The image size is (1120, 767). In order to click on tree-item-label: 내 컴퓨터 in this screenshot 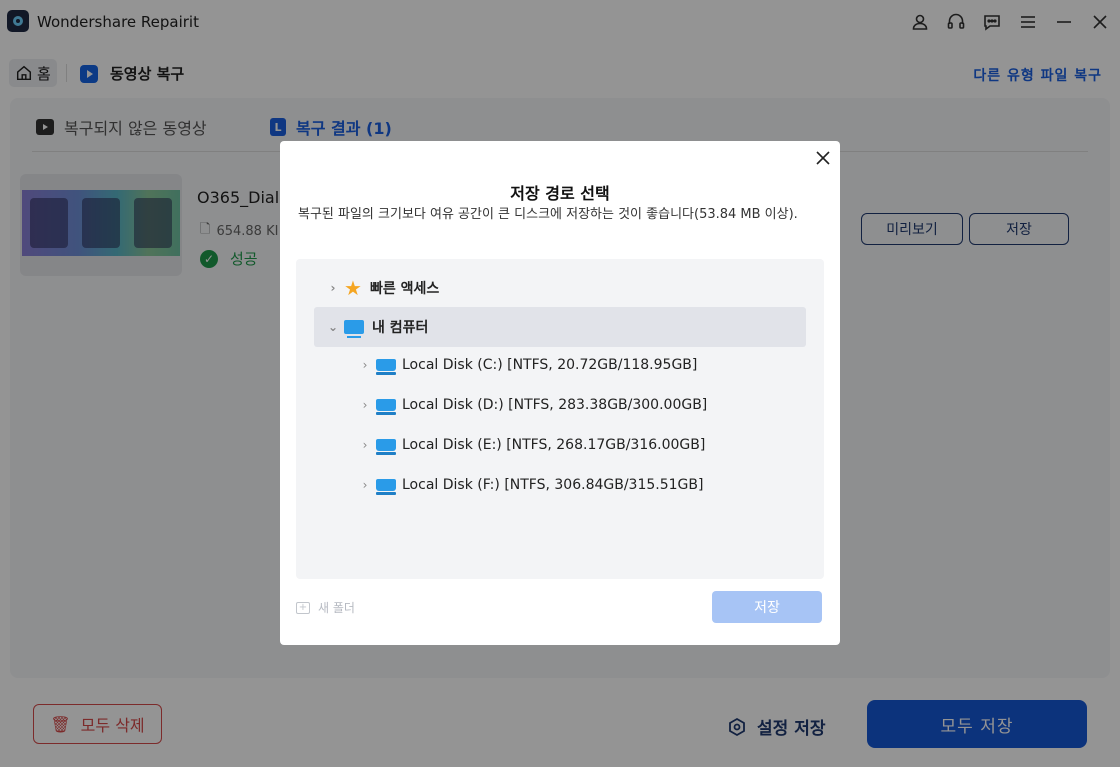, I will do `click(400, 328)`.